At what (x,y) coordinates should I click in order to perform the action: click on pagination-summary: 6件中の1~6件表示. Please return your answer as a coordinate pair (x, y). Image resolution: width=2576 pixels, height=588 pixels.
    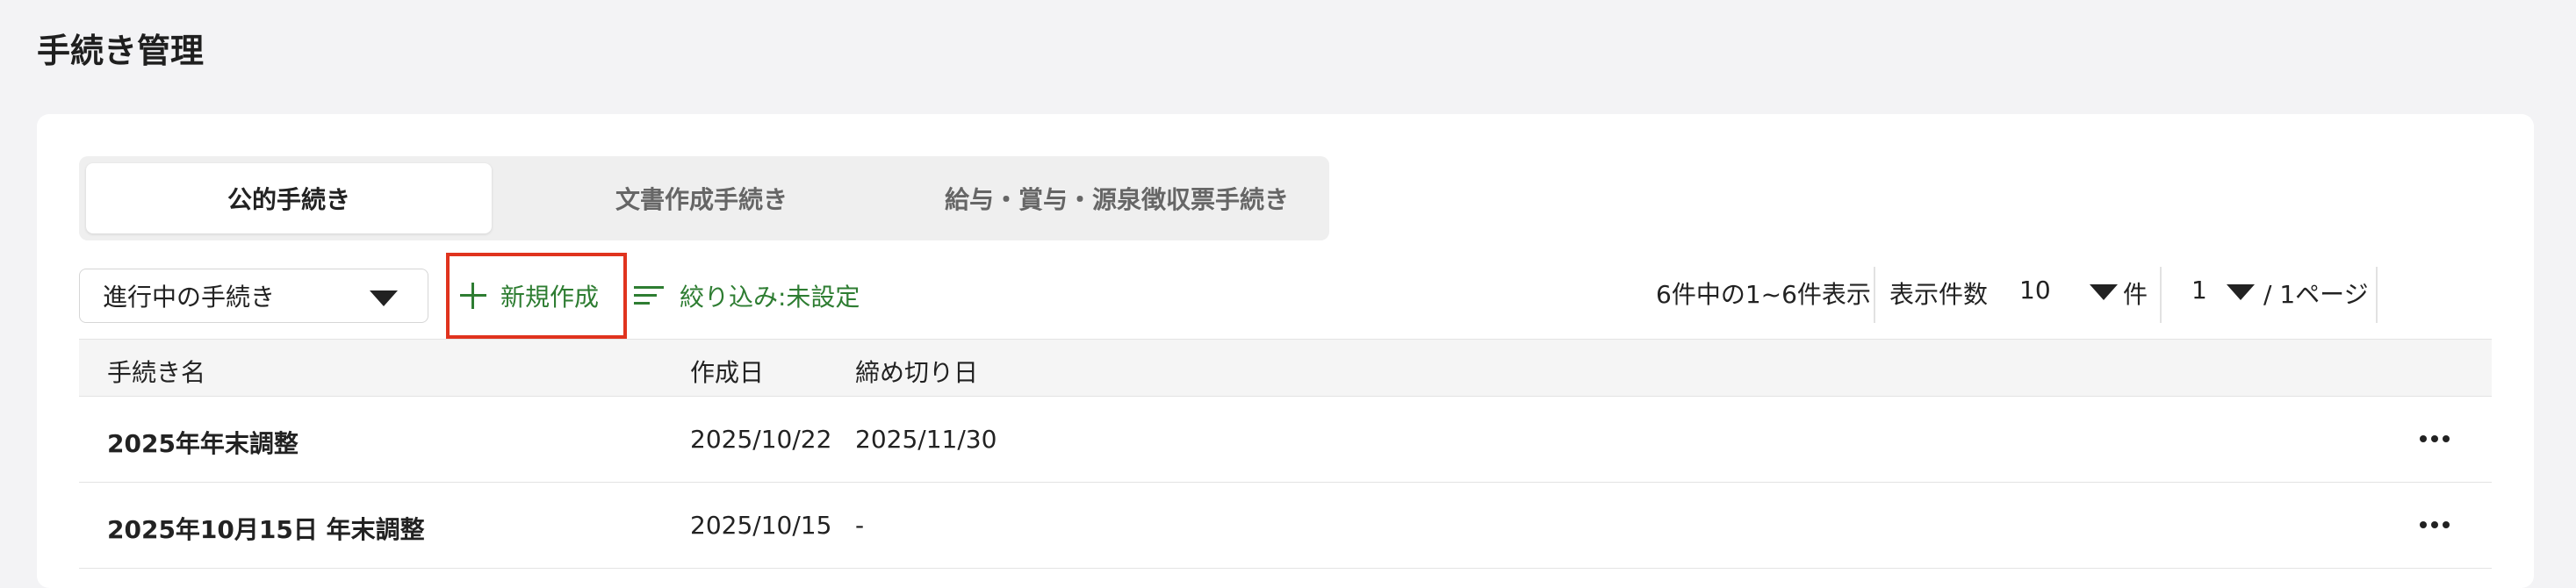
    Looking at the image, I should click on (1763, 294).